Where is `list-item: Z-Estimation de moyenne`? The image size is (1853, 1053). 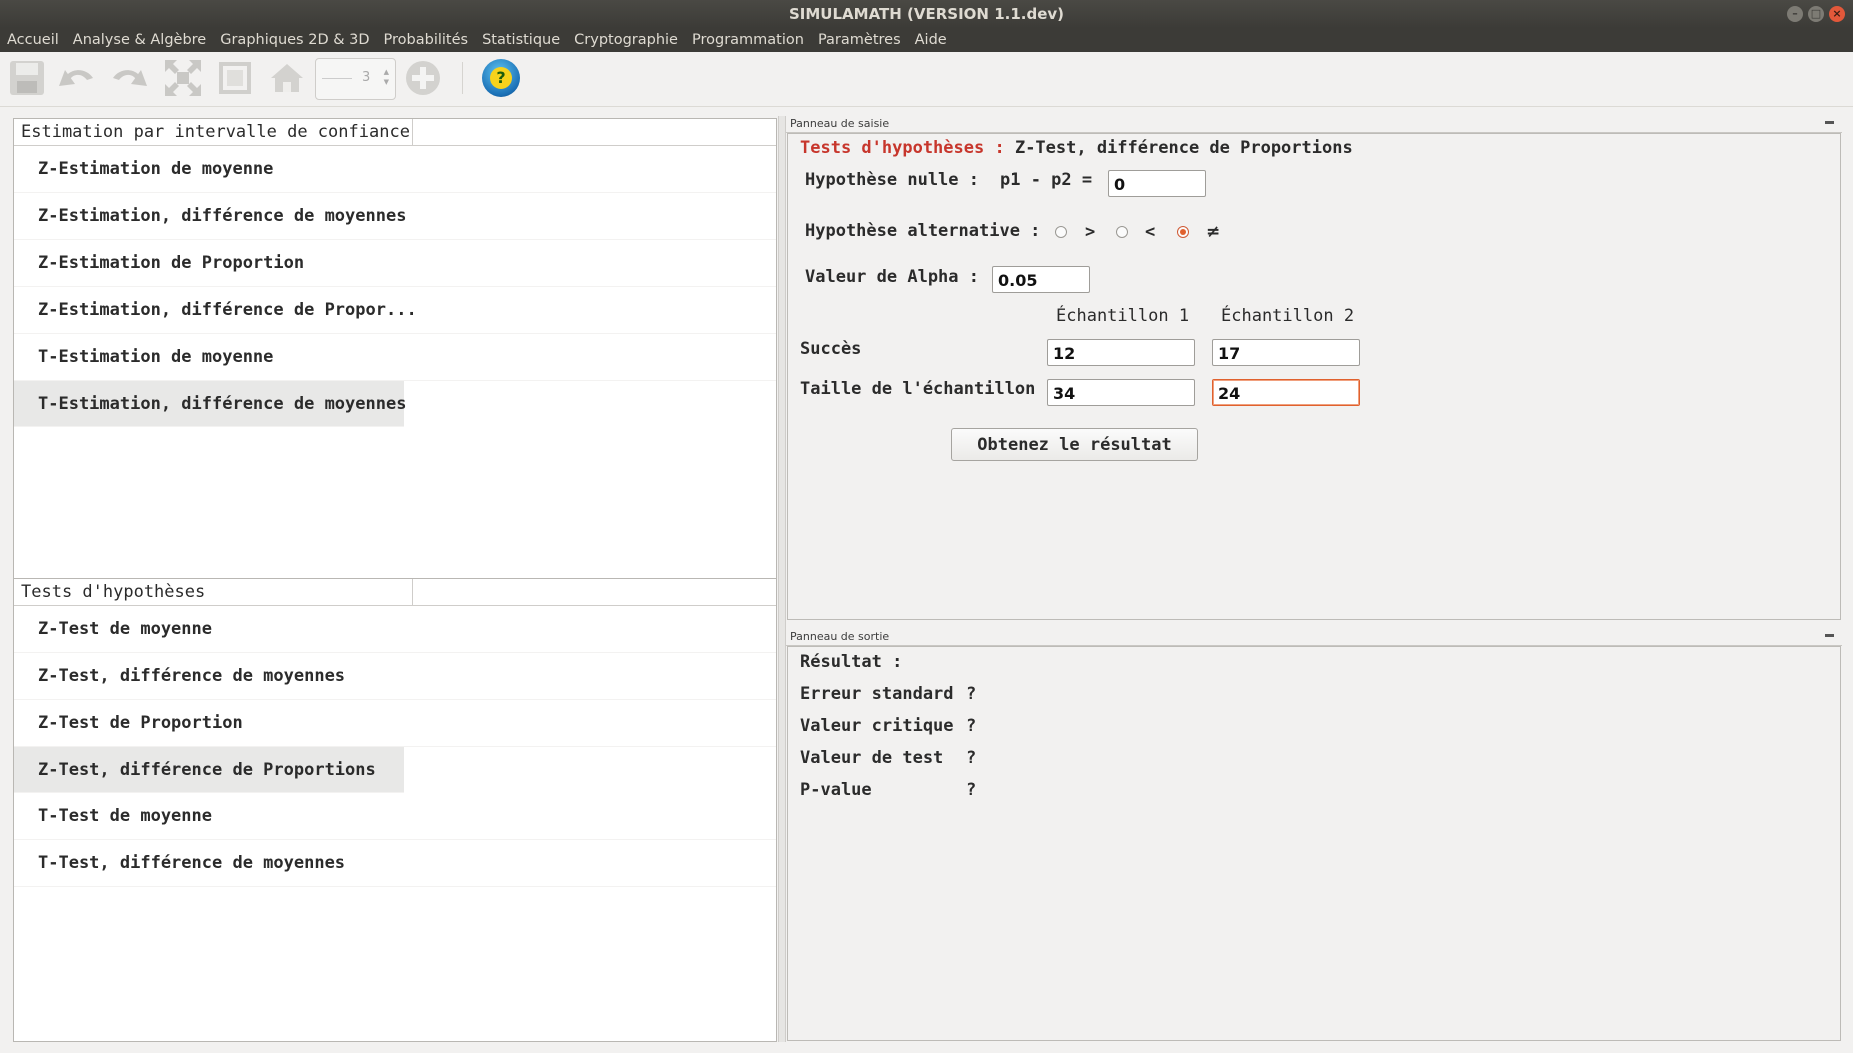
list-item: Z-Estimation de moyenne is located at coordinates (395, 169).